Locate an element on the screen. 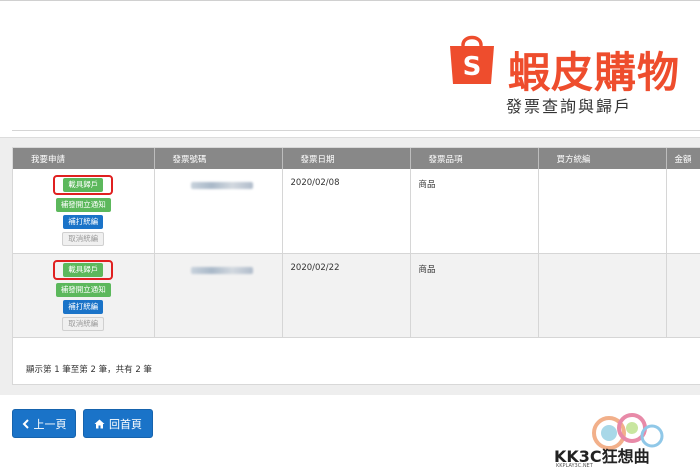  table-header-row: 我要申請 發票號碼 發票日期 發票品項 買方統編 金額 is located at coordinates (356, 158).